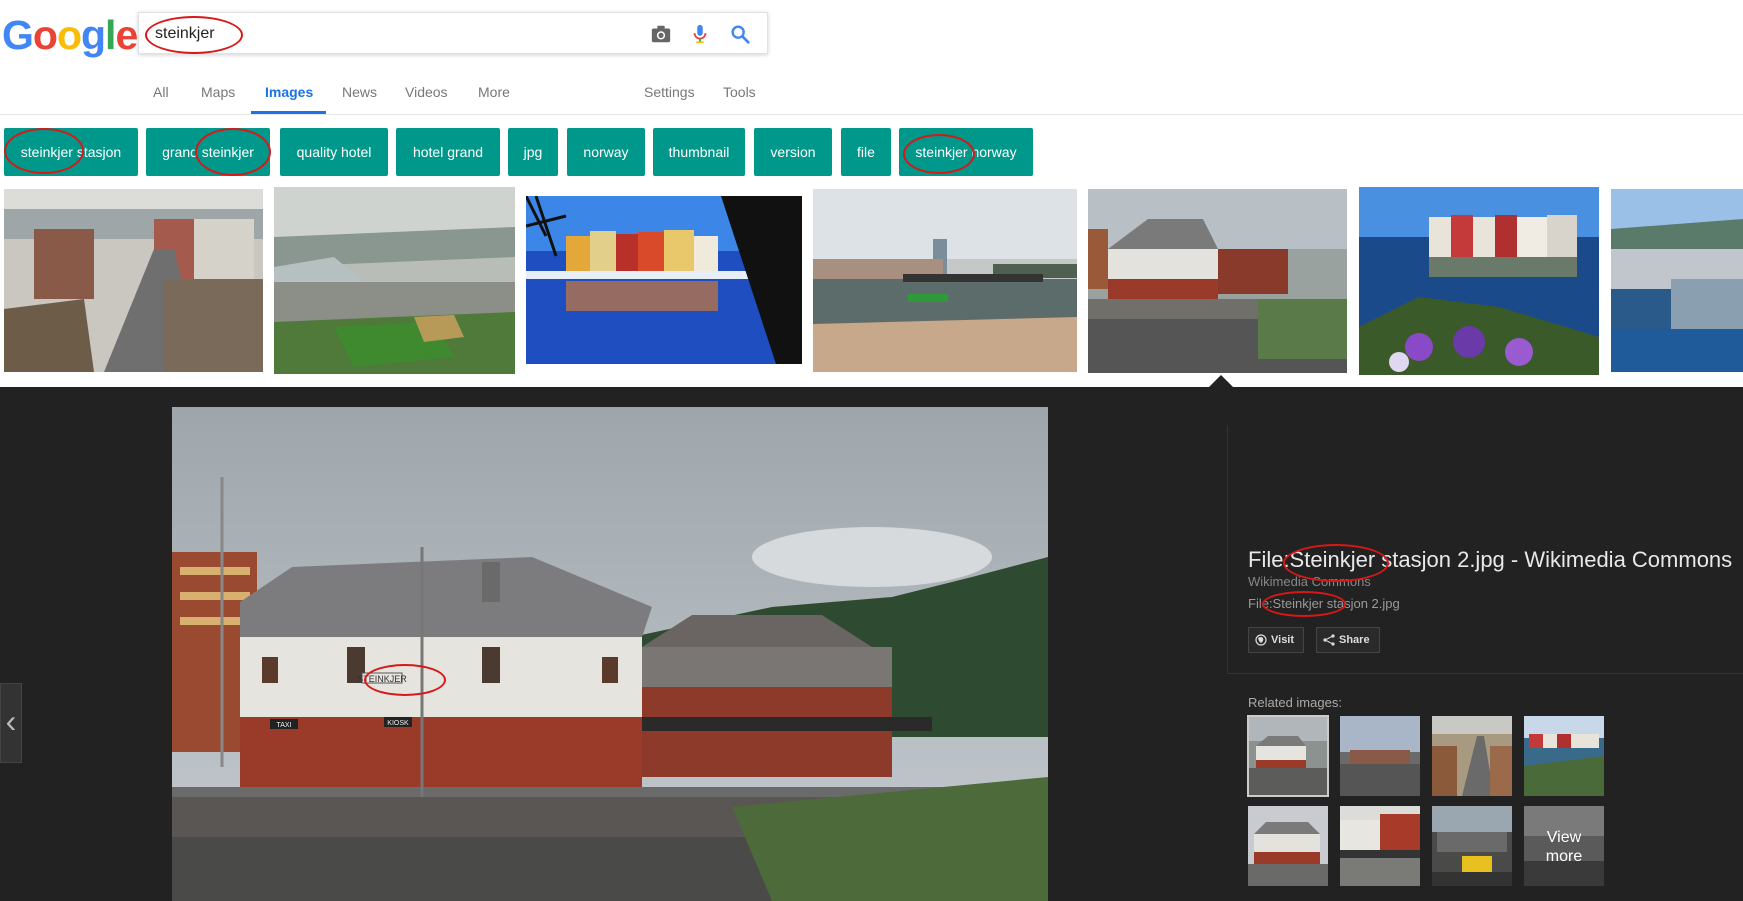 This screenshot has width=1743, height=901. Describe the element at coordinates (133, 280) in the screenshot. I see `result-image-city-street` at that location.